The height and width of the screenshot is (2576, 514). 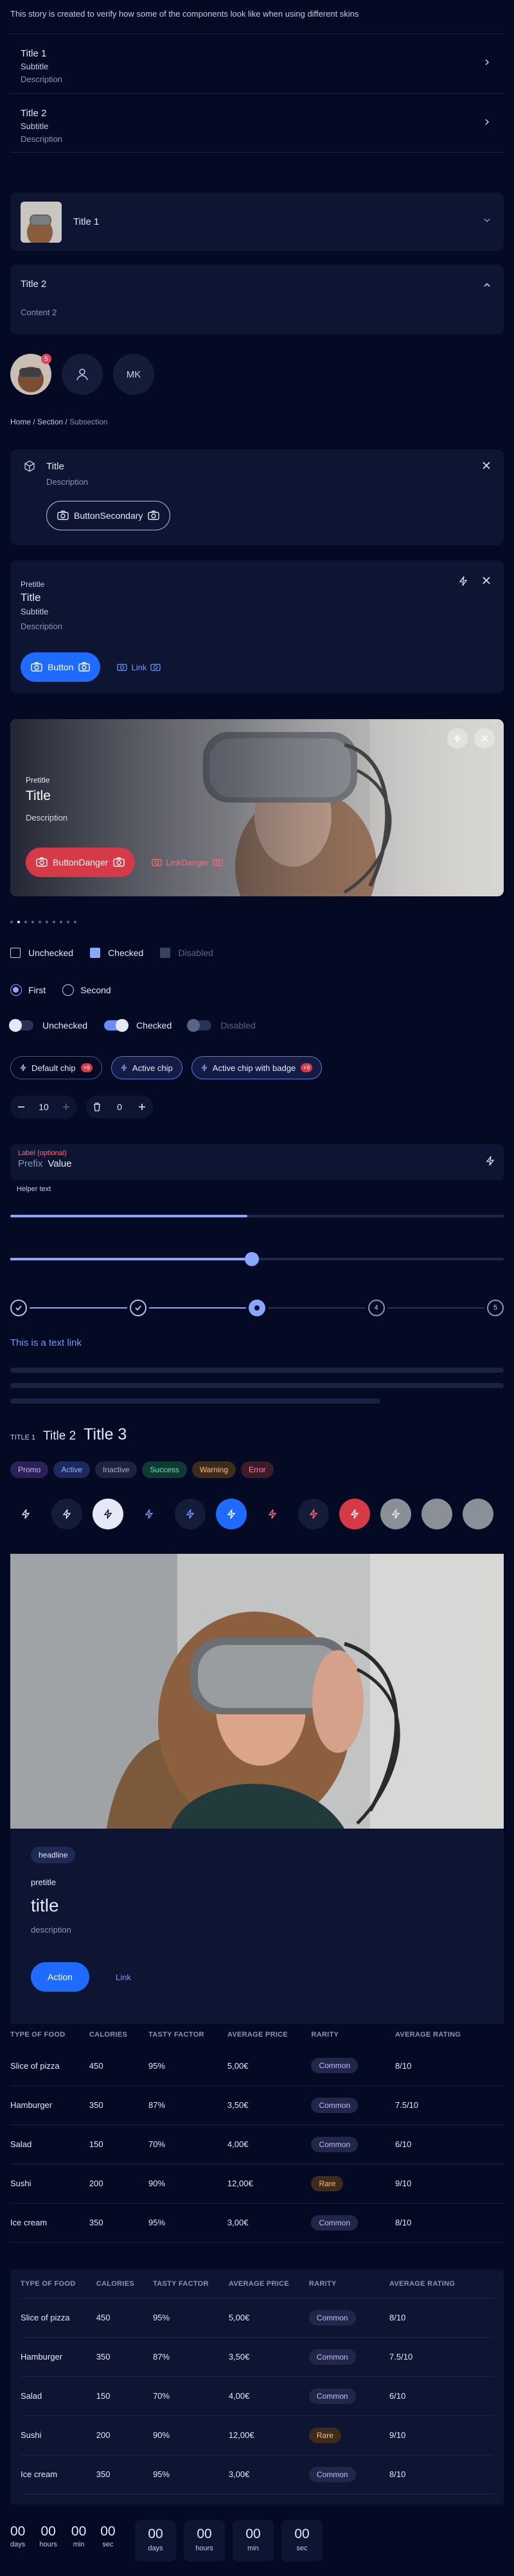 What do you see at coordinates (487, 122) in the screenshot?
I see `chevron-right-icon` at bounding box center [487, 122].